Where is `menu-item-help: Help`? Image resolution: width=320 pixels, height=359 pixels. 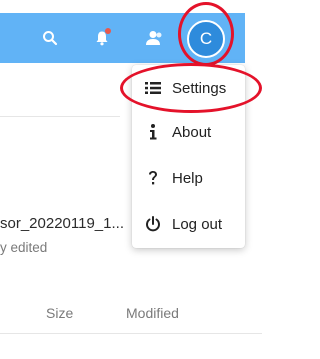
menu-item-help: Help is located at coordinates (188, 178).